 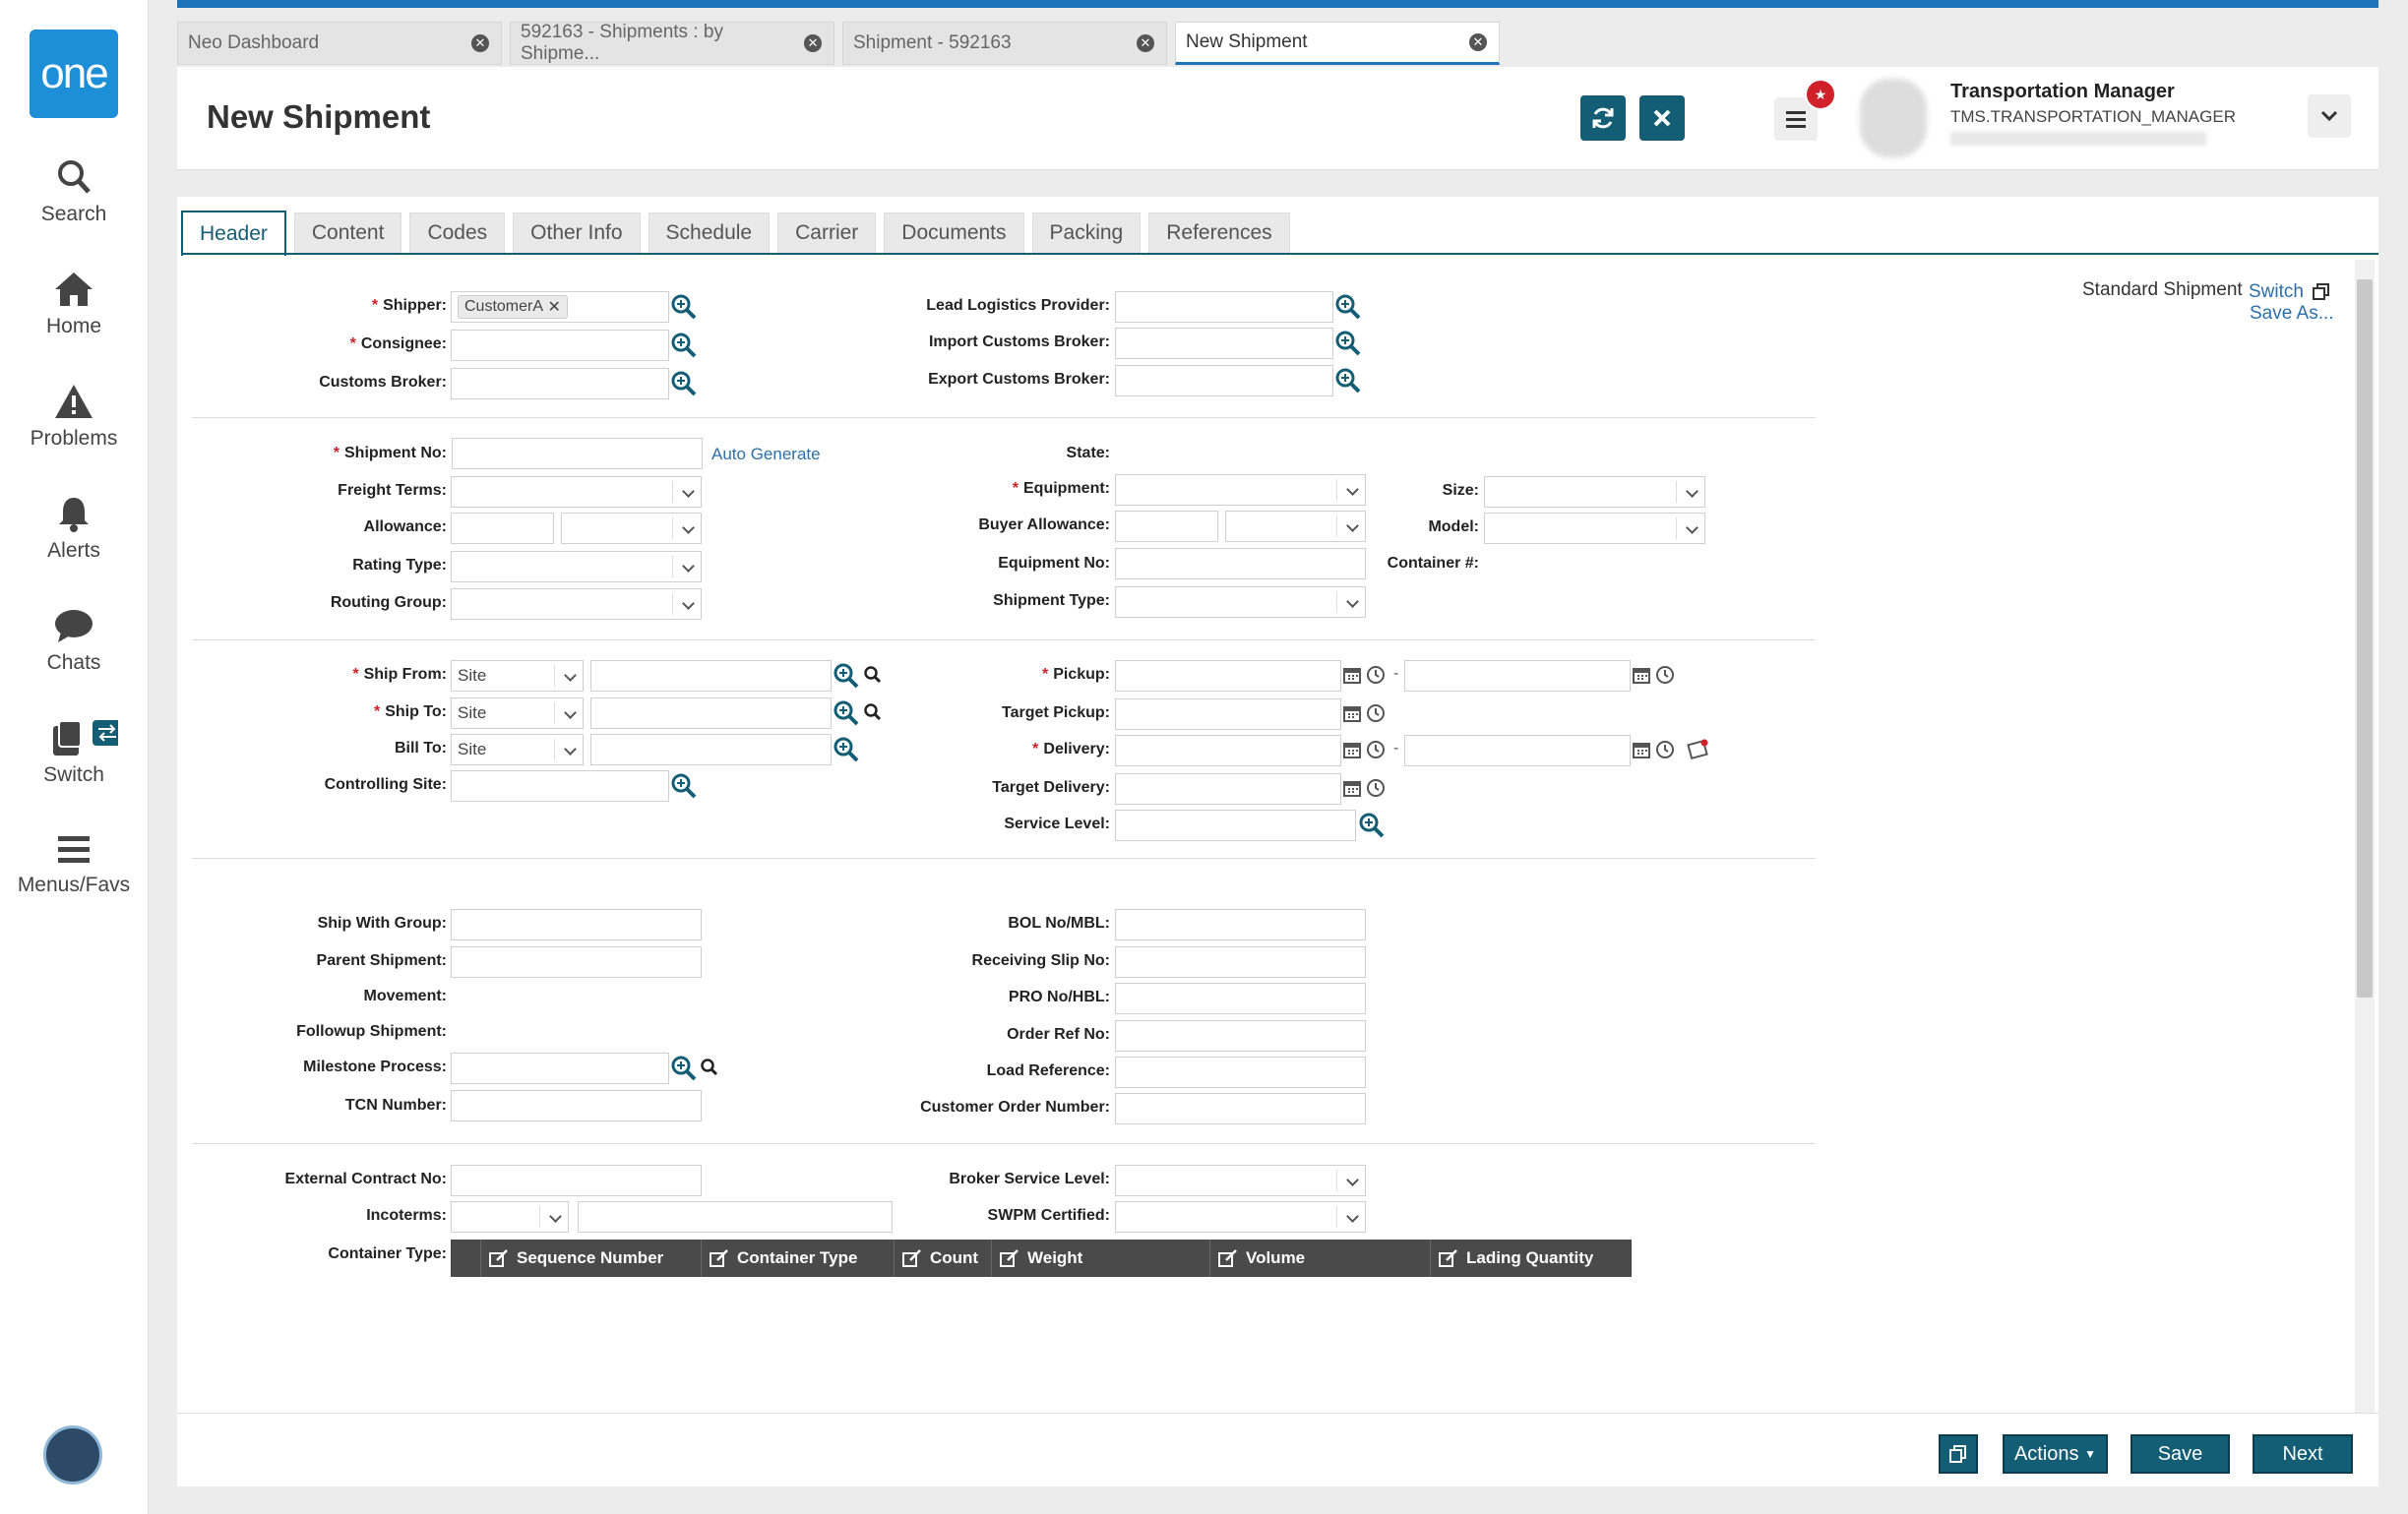 I want to click on column-container-type: Container Type, so click(x=797, y=1258).